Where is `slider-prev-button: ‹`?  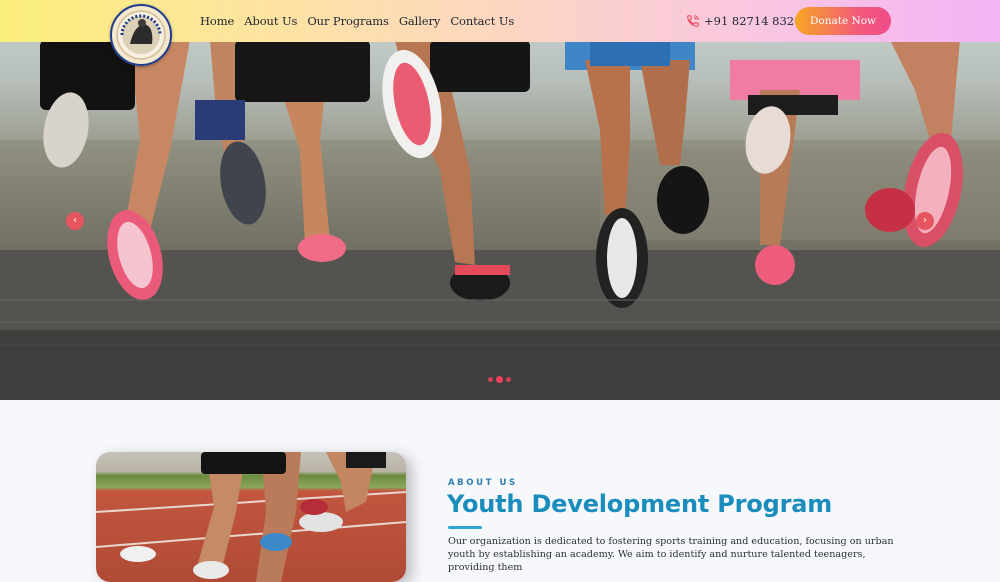 slider-prev-button: ‹ is located at coordinates (75, 221).